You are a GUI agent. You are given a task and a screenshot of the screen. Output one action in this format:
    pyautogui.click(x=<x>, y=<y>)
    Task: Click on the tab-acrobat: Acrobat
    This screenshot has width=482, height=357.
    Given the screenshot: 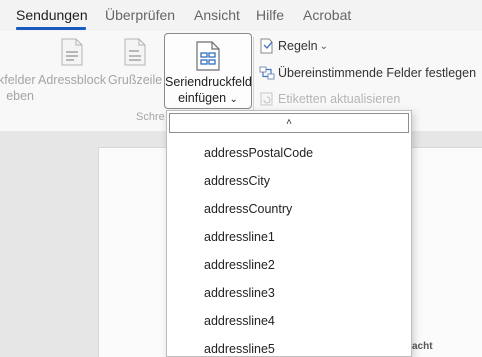 What is the action you would take?
    pyautogui.click(x=327, y=15)
    